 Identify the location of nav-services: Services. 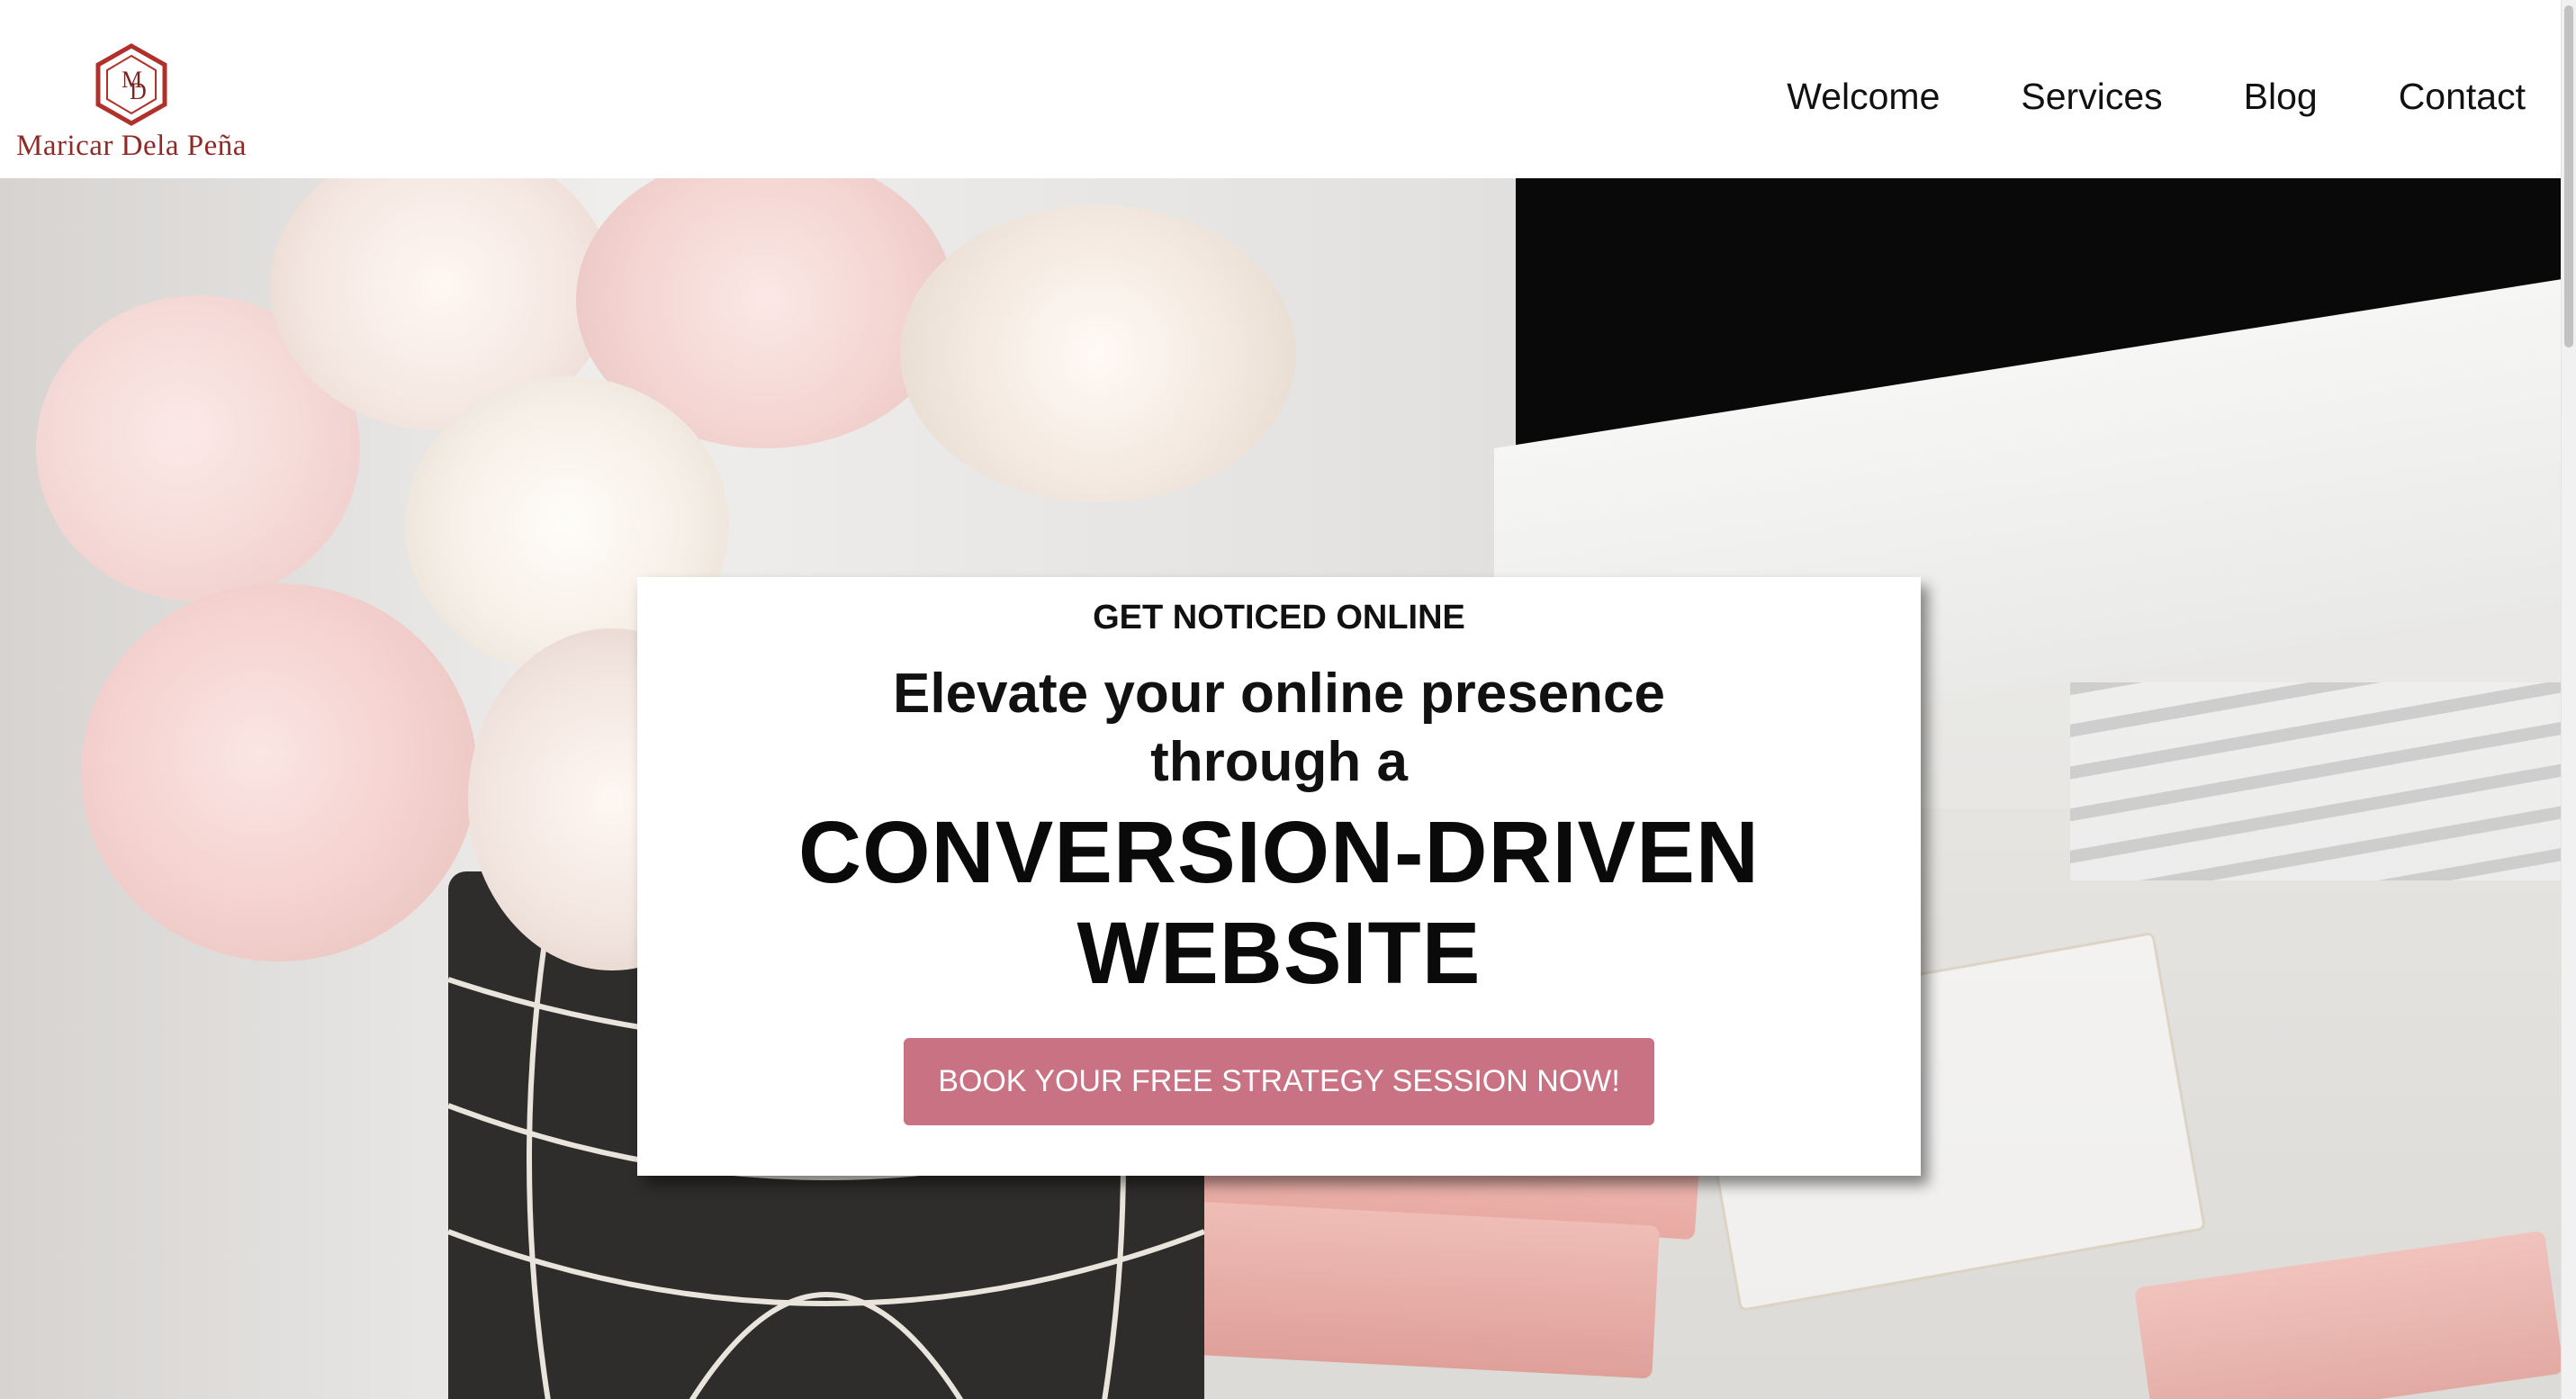
(2091, 97).